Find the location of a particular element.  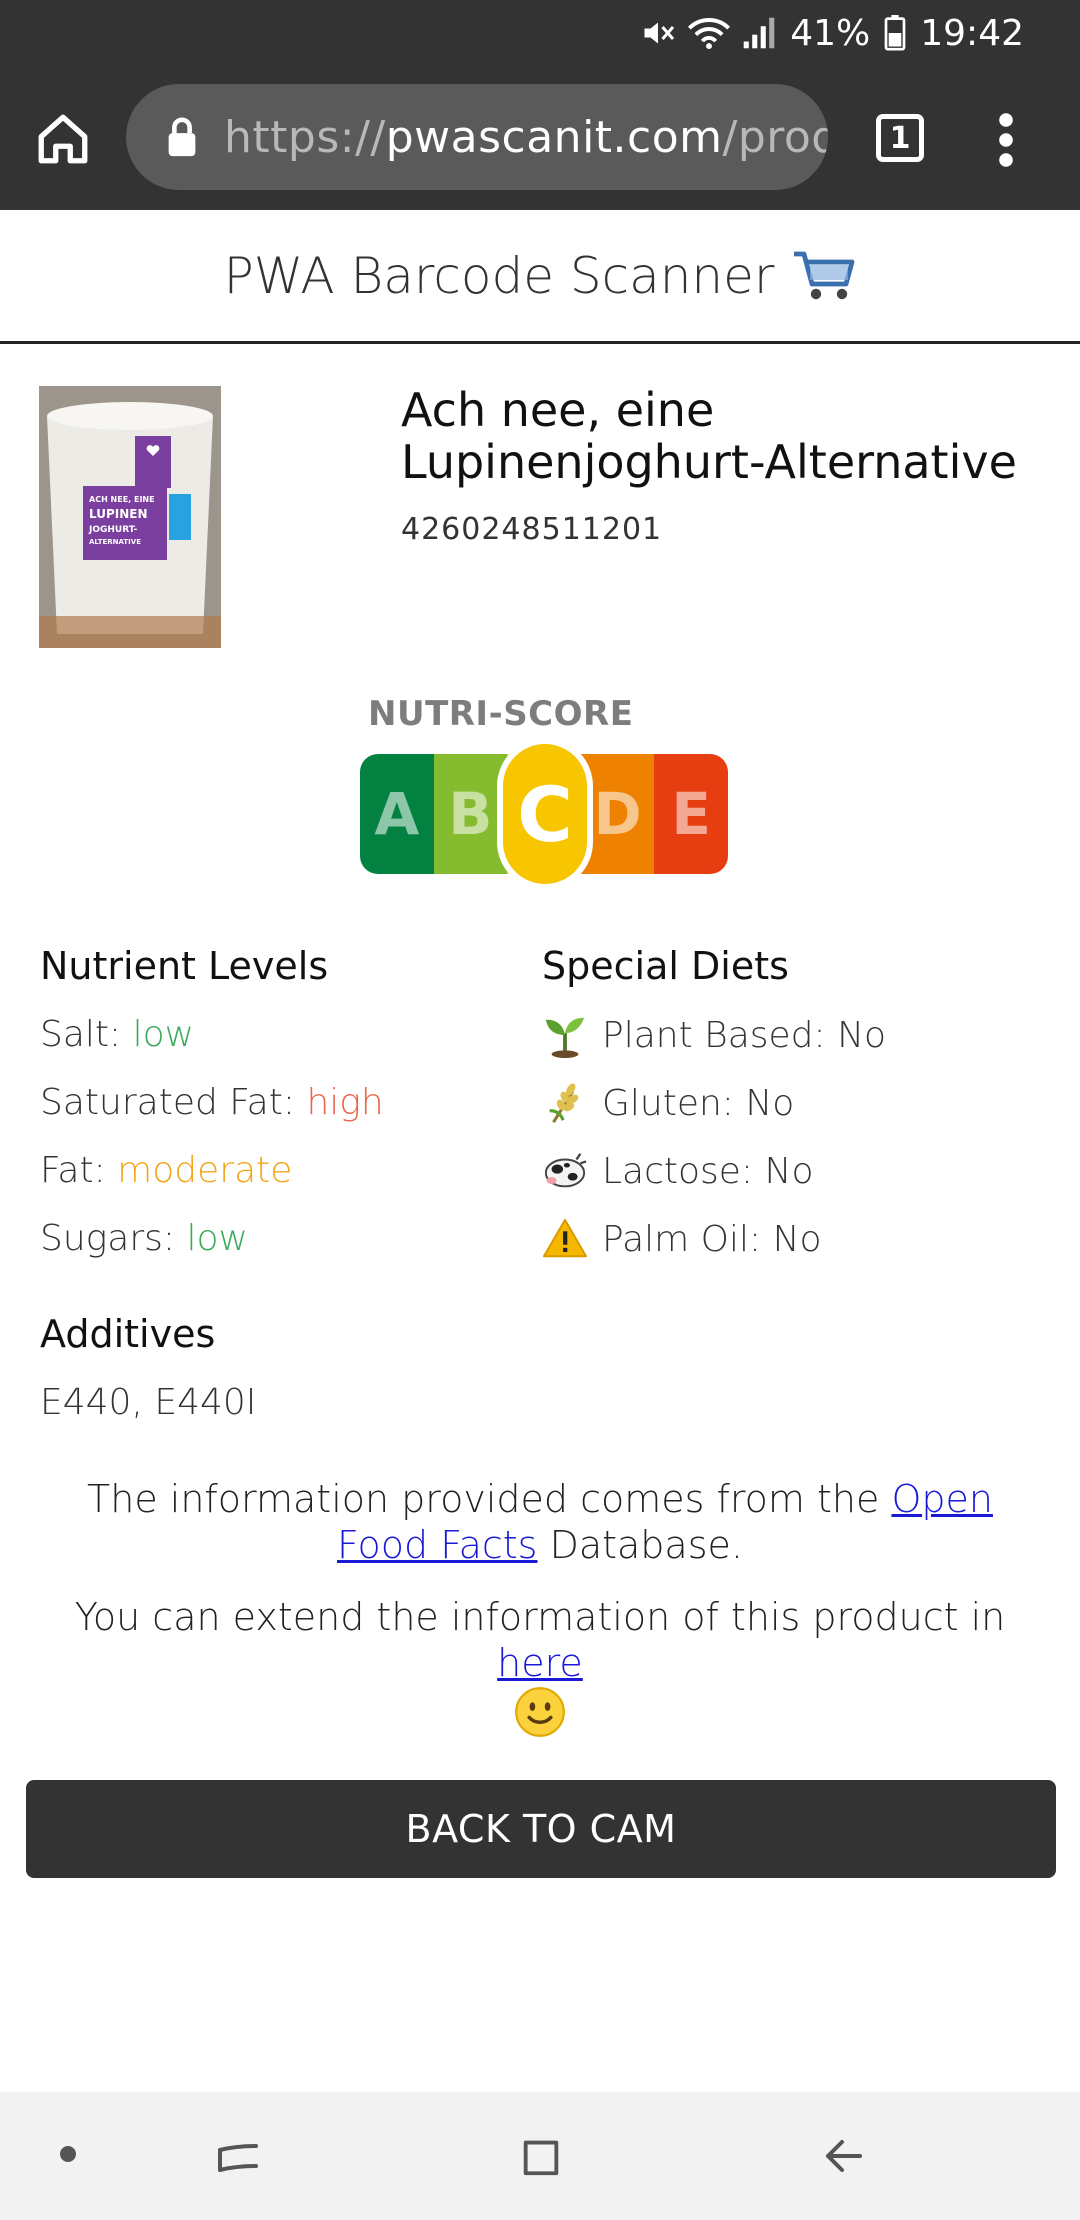

nutrient-row-fat: Fat: moderate is located at coordinates (166, 1170).